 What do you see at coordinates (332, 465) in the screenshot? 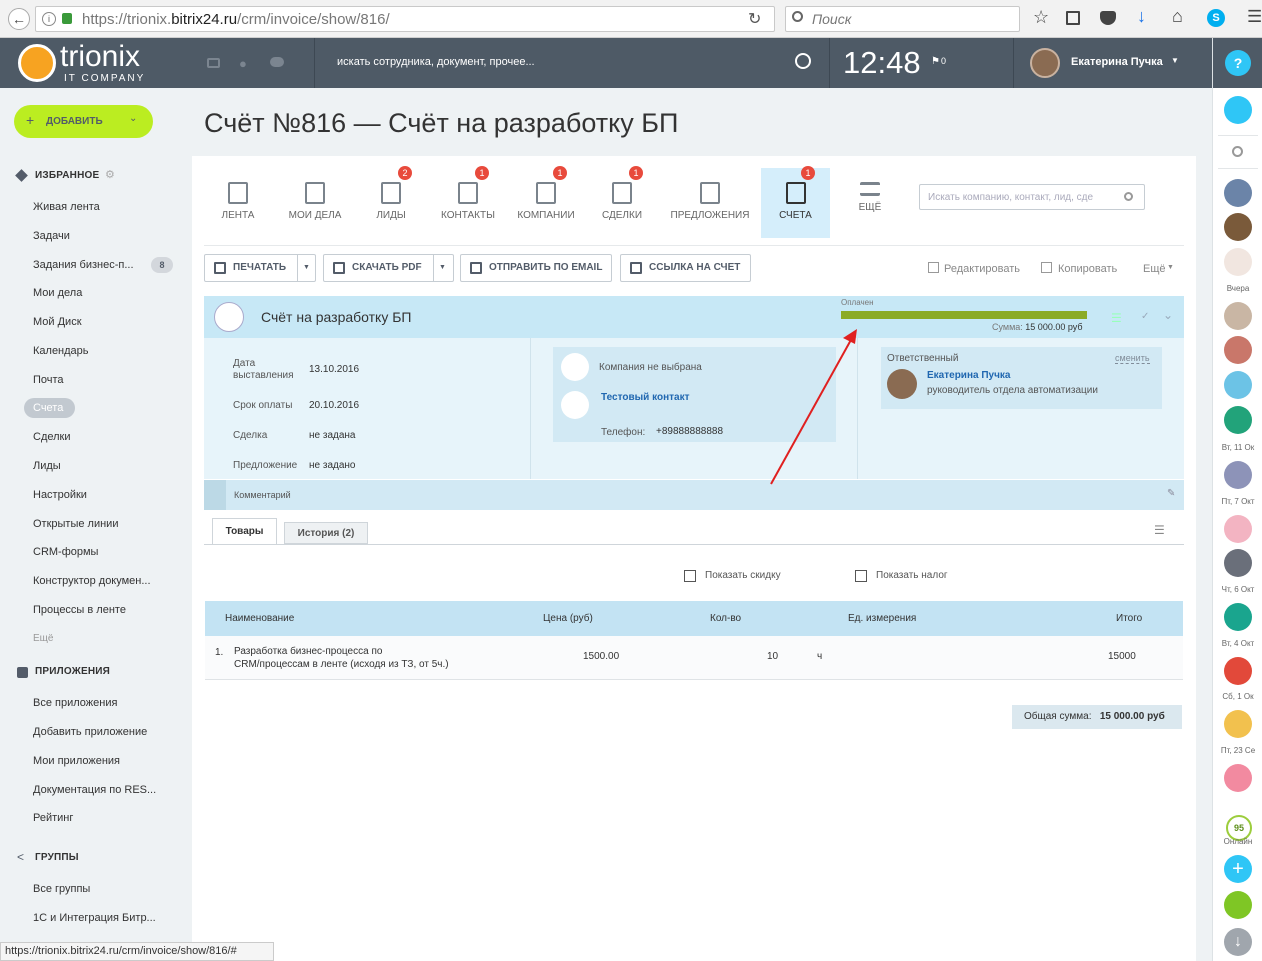
I see `offer-value: не задано` at bounding box center [332, 465].